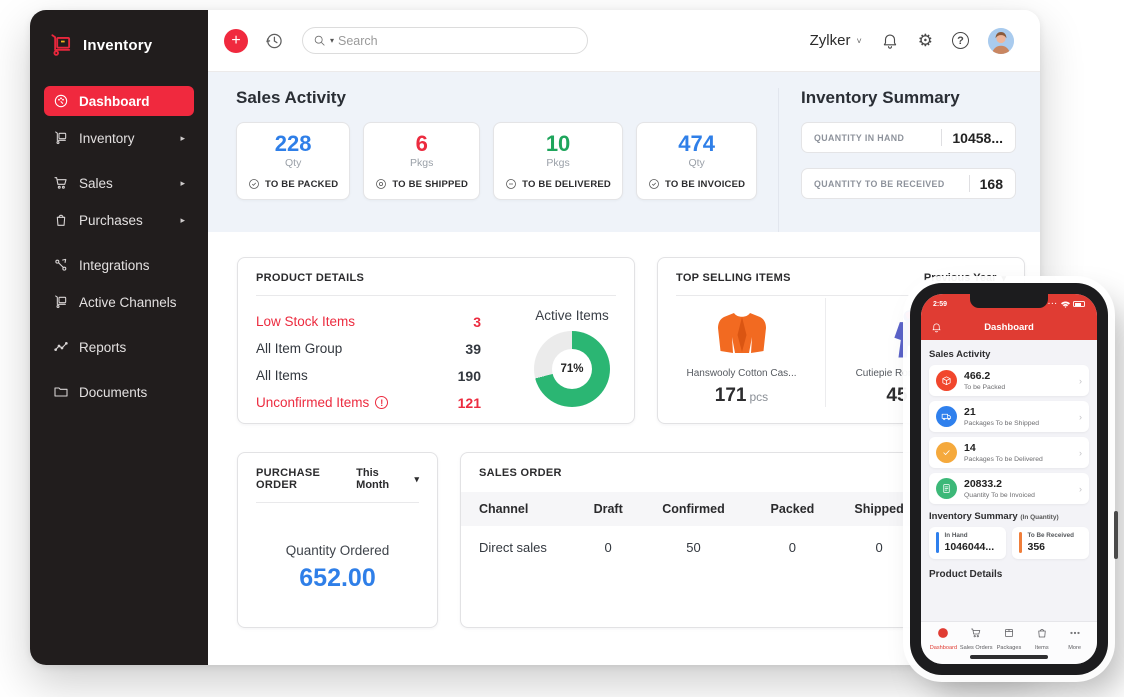 The width and height of the screenshot is (1124, 697). I want to click on to-be-packed-value: 228, so click(293, 143).